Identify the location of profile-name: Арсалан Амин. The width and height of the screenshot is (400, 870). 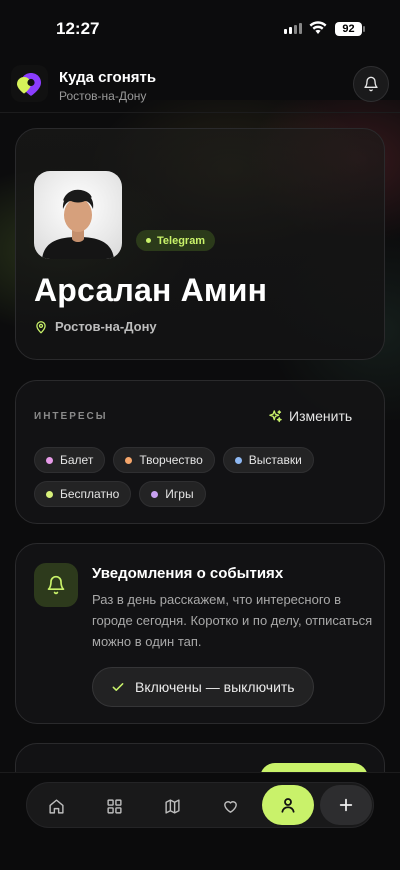
(151, 290).